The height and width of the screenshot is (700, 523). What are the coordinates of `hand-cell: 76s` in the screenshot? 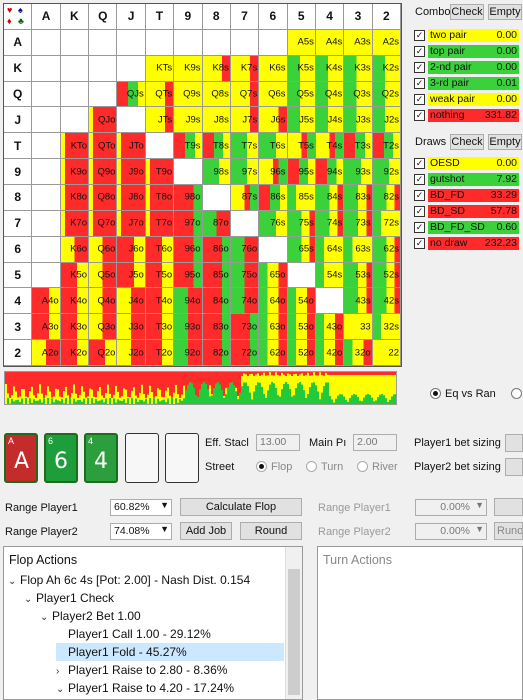 It's located at (273, 223).